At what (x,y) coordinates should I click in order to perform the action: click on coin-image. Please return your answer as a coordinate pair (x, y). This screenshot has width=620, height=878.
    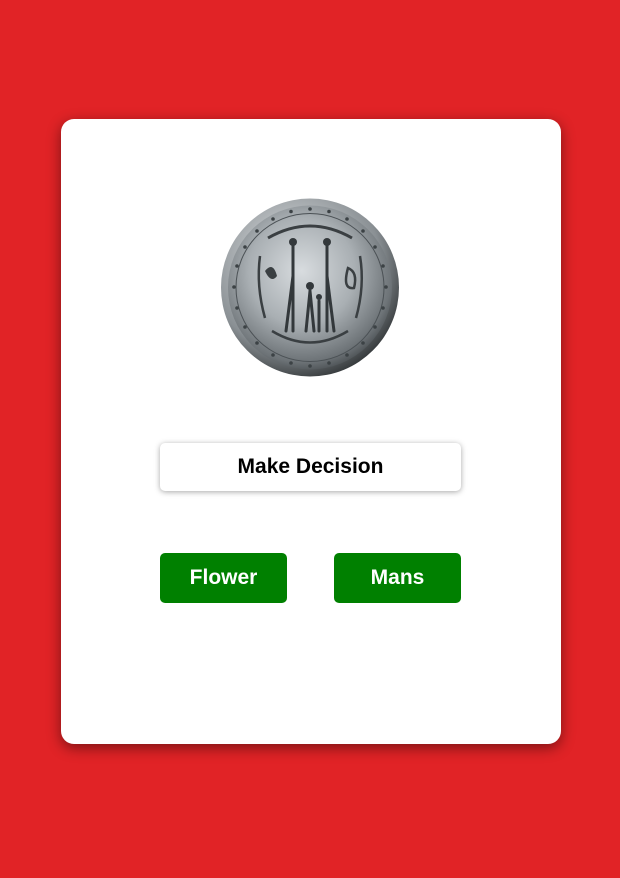
    Looking at the image, I should click on (310, 287).